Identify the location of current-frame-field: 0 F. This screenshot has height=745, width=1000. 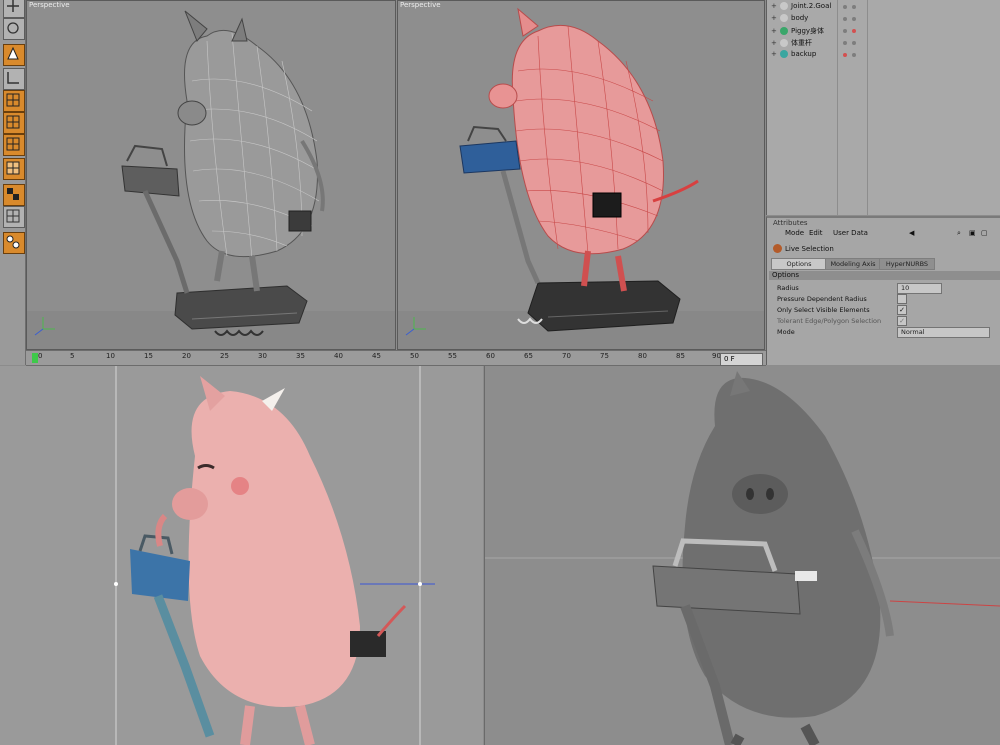
(741, 359).